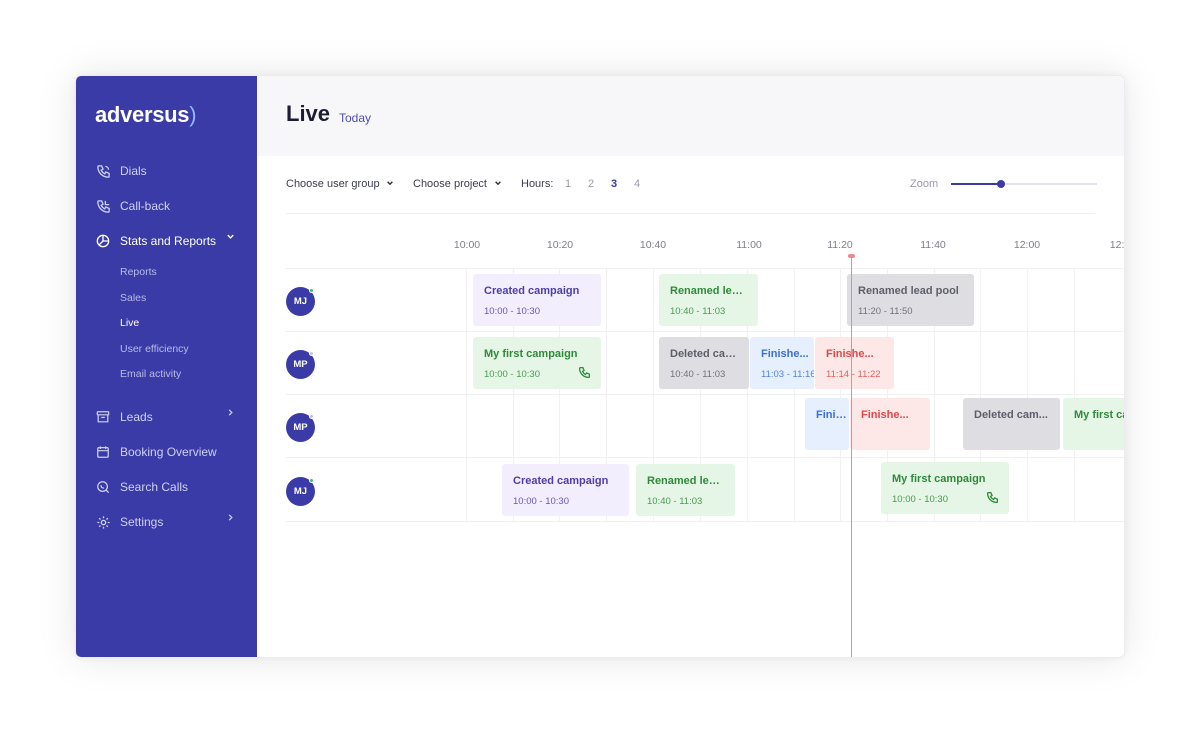 The height and width of the screenshot is (733, 1200). I want to click on page-subtitle: Today, so click(355, 118).